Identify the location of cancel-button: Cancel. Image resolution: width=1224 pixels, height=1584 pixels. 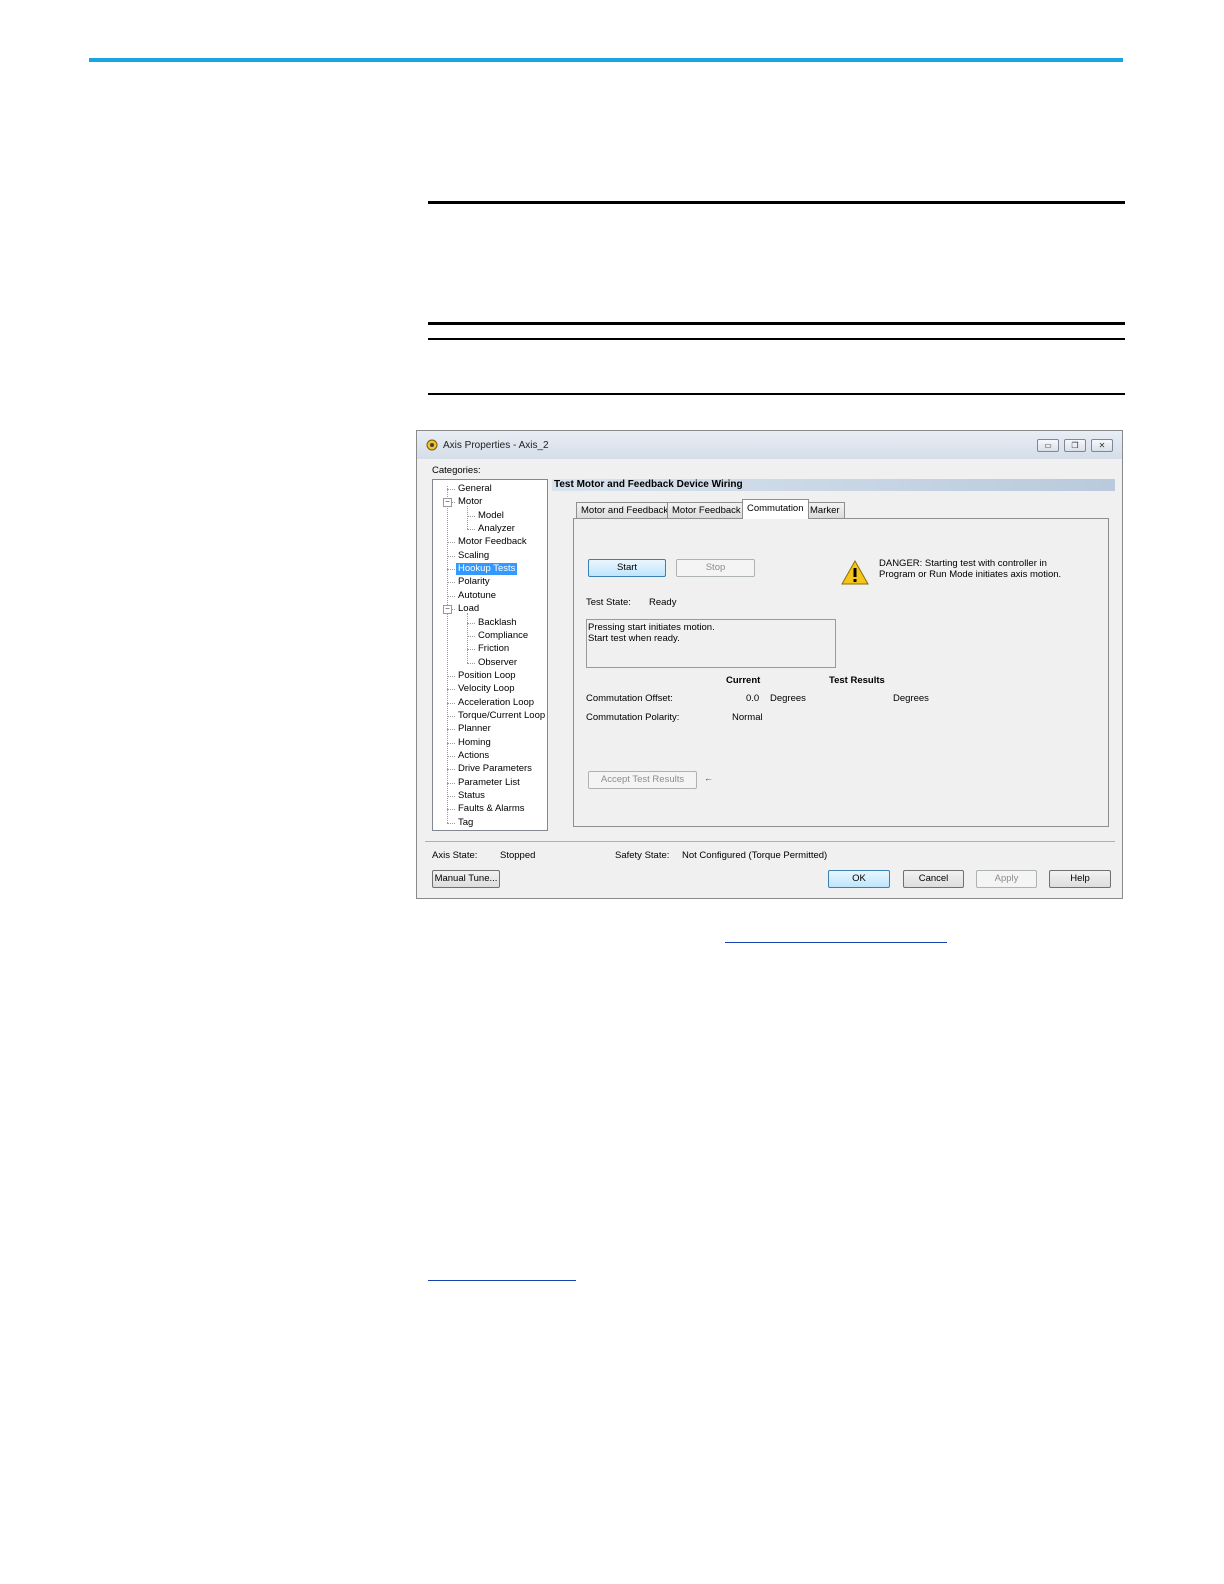
(933, 879).